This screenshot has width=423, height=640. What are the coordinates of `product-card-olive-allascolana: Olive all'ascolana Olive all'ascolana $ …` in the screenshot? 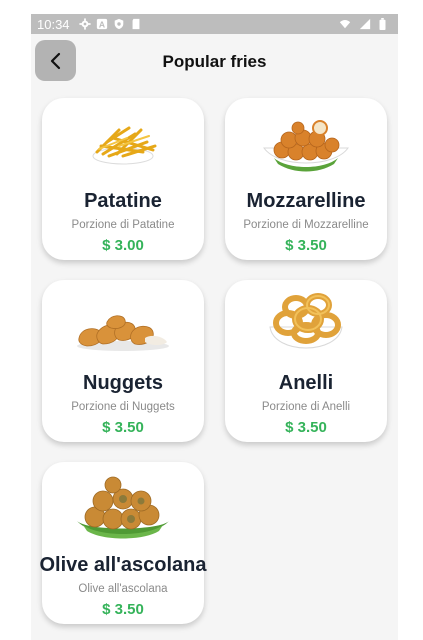 It's located at (123, 543).